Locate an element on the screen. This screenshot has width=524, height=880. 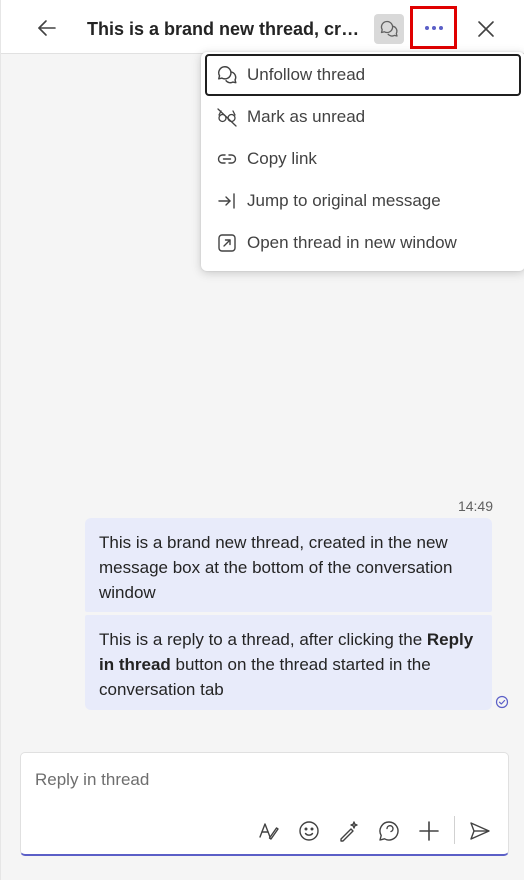
menu-item-mark-as-unread: Mark as unread is located at coordinates (363, 117).